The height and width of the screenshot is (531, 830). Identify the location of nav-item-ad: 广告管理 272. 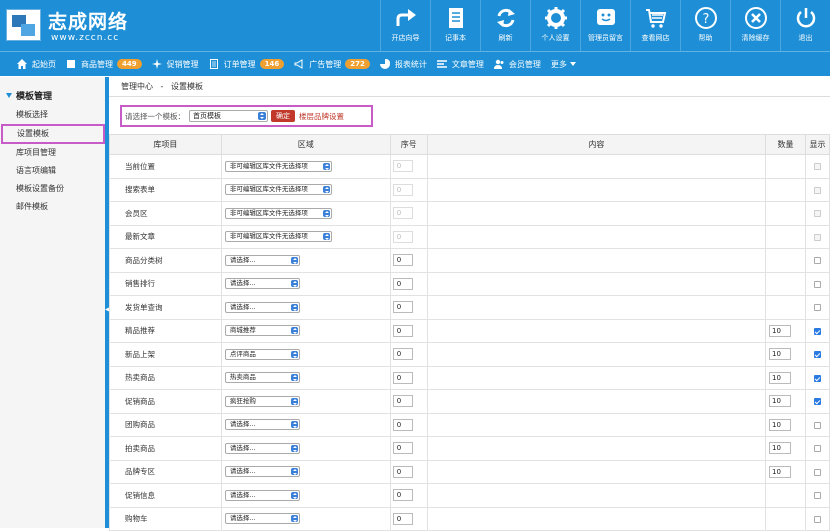
(332, 64).